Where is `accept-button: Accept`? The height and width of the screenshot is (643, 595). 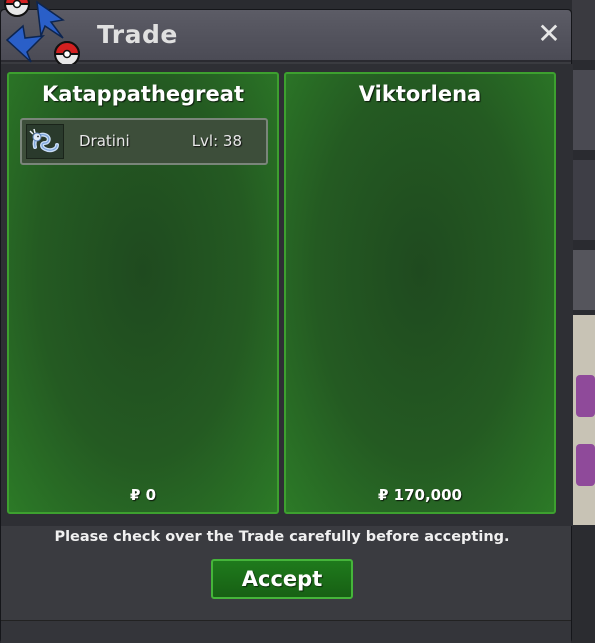
accept-button: Accept is located at coordinates (282, 579).